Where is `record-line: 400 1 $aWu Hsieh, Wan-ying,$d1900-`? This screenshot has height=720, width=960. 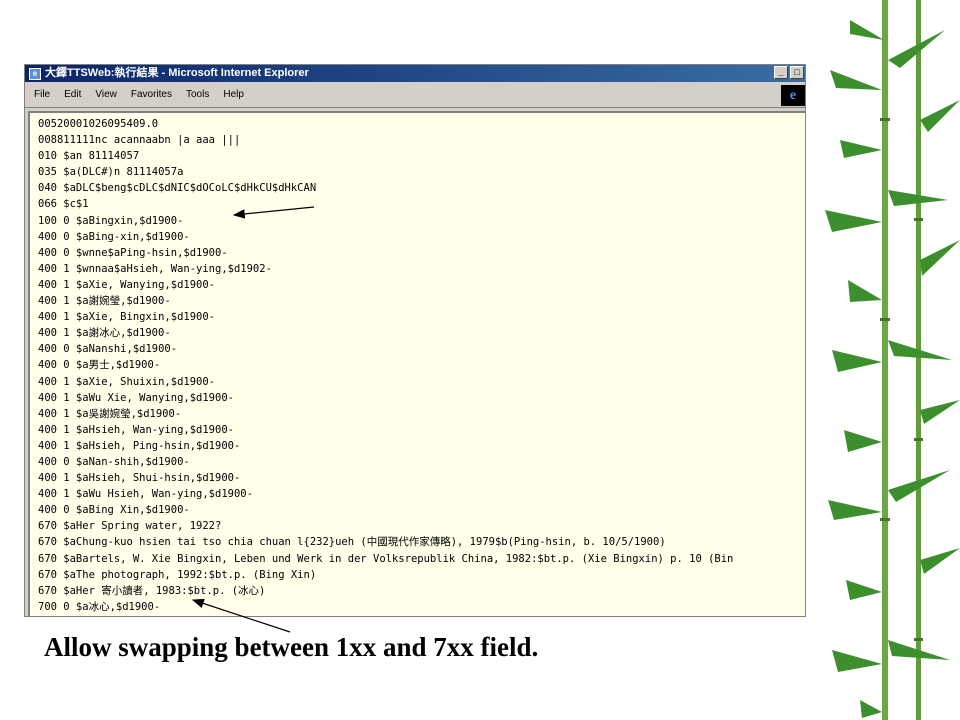
record-line: 400 1 $aWu Hsieh, Wan-ying,$d1900- is located at coordinates (145, 494).